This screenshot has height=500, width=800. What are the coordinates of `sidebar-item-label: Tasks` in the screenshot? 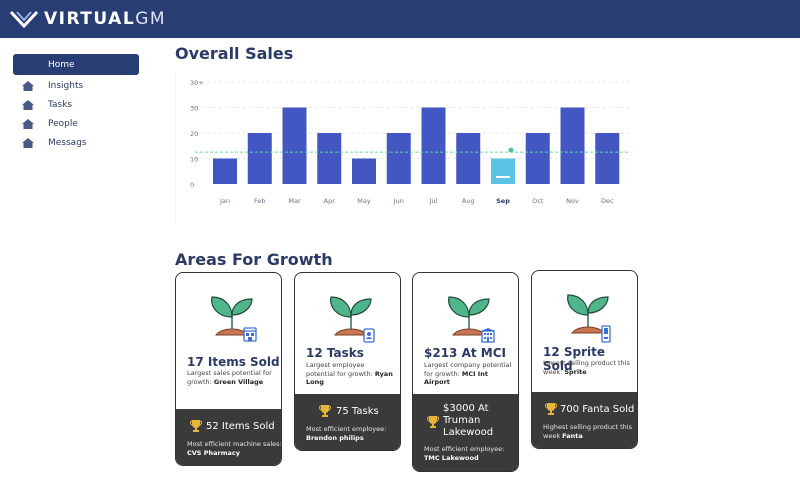 It's located at (60, 104).